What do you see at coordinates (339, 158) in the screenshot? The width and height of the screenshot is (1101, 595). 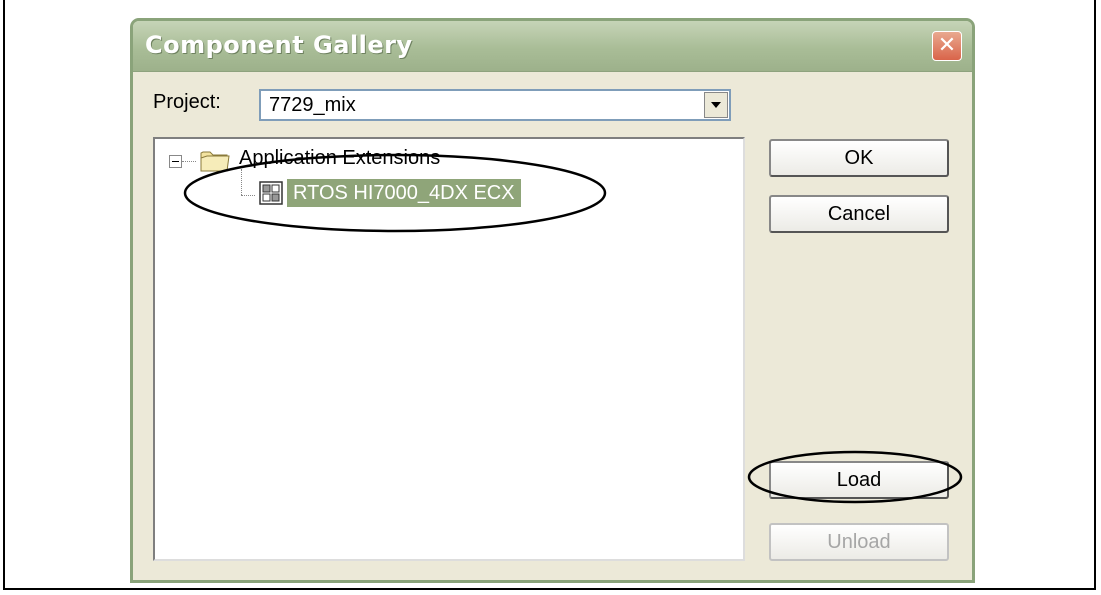 I see `tree-item-application-extensions: Application Extensions` at bounding box center [339, 158].